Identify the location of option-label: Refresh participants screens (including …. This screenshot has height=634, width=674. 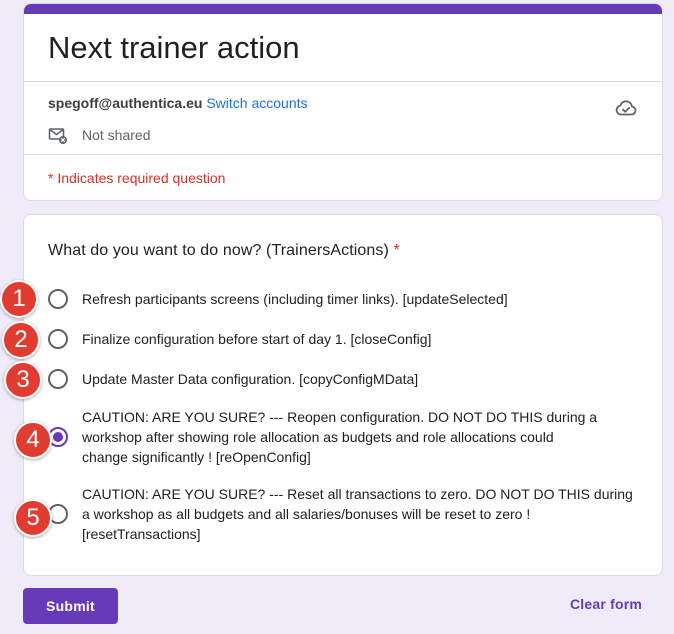
(295, 299).